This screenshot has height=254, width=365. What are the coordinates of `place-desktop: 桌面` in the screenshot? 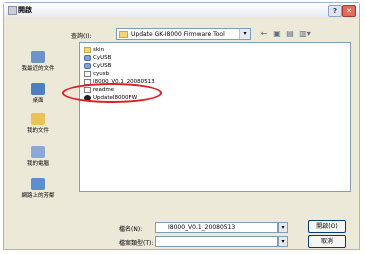 It's located at (38, 93).